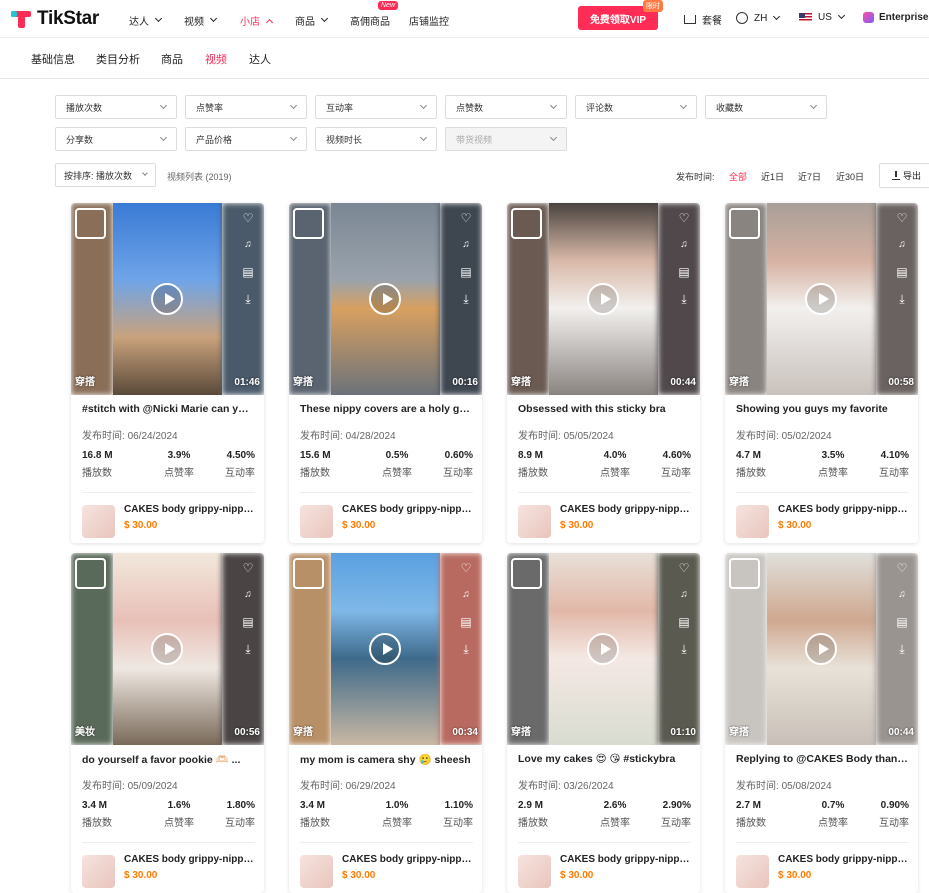 The height and width of the screenshot is (893, 929). What do you see at coordinates (386, 759) in the screenshot?
I see `video-title: my mom is camera shy 🥲 sheesh` at bounding box center [386, 759].